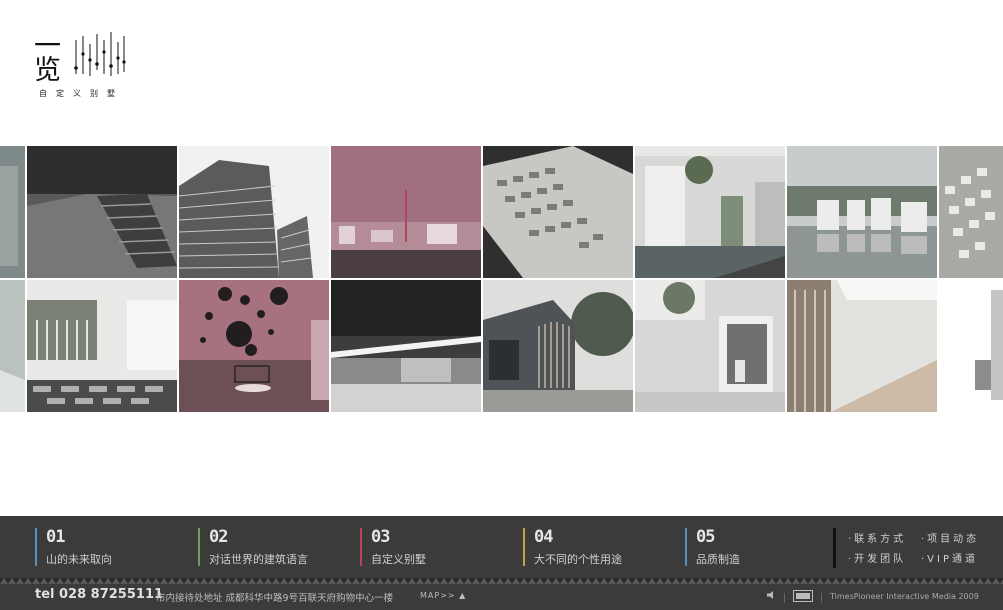  I want to click on gallery-image-bamboo-courtyard, so click(102, 346).